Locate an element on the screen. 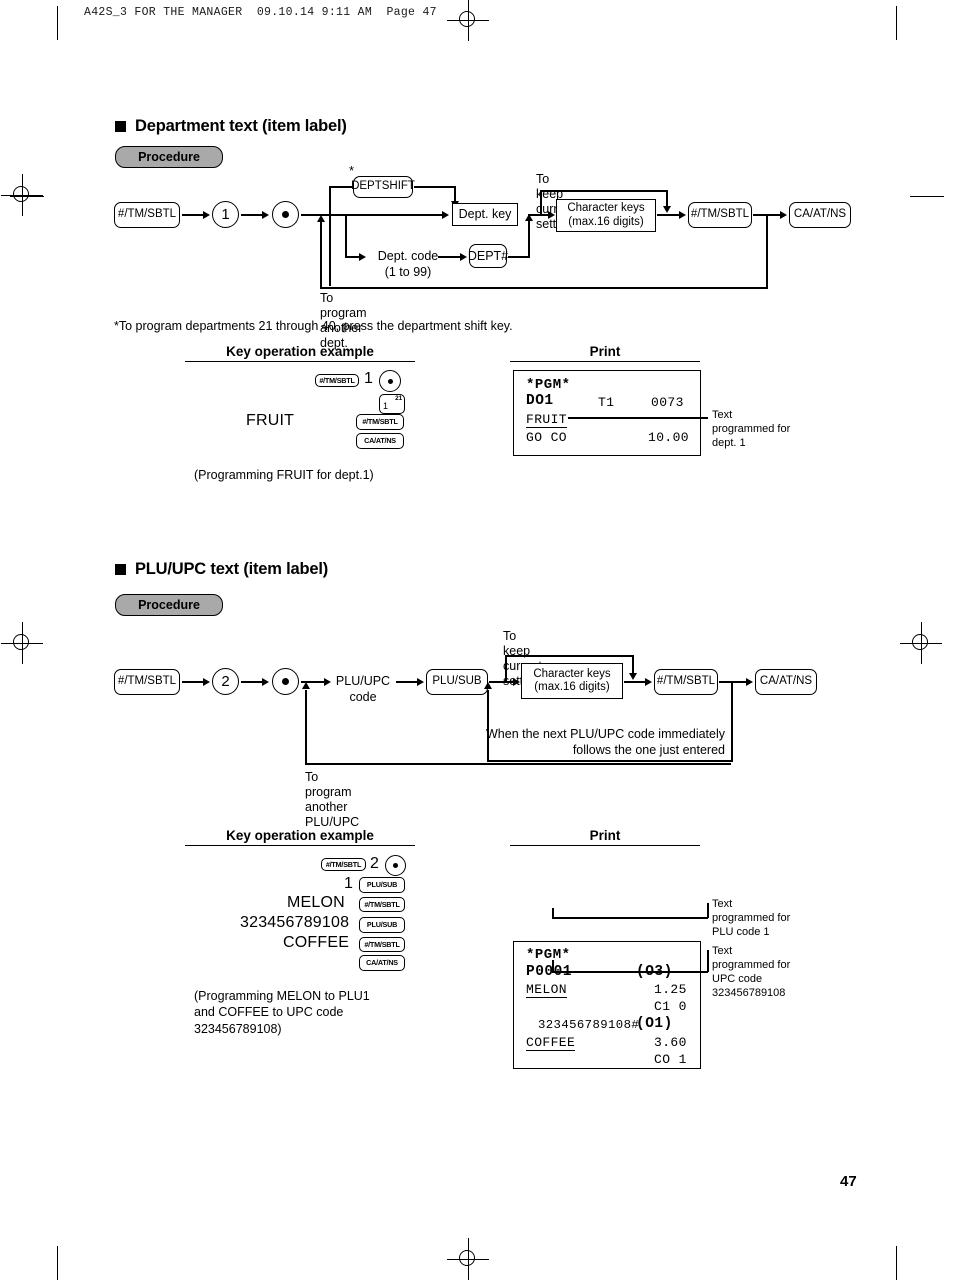 The image size is (954, 1286). flow2-keep-v-right is located at coordinates (633, 664).